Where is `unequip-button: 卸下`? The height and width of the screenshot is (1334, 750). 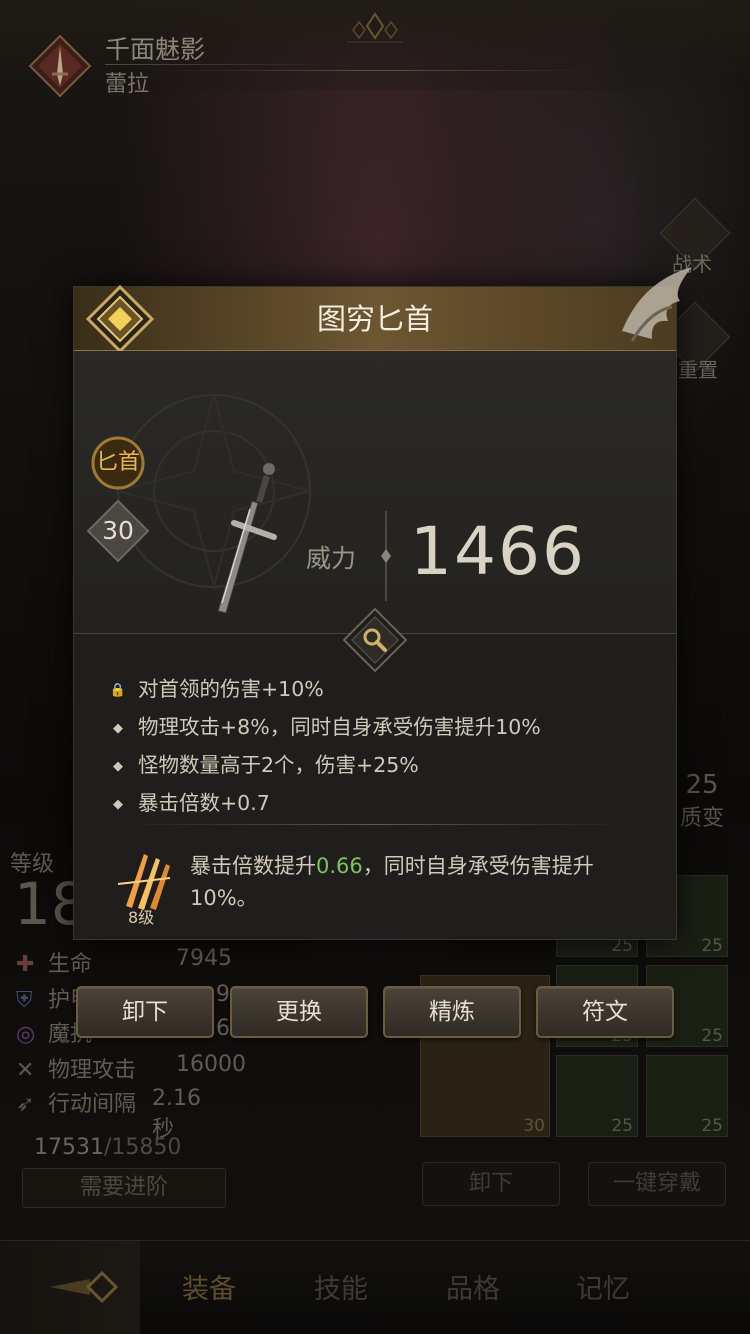
unequip-button: 卸下 is located at coordinates (145, 1012).